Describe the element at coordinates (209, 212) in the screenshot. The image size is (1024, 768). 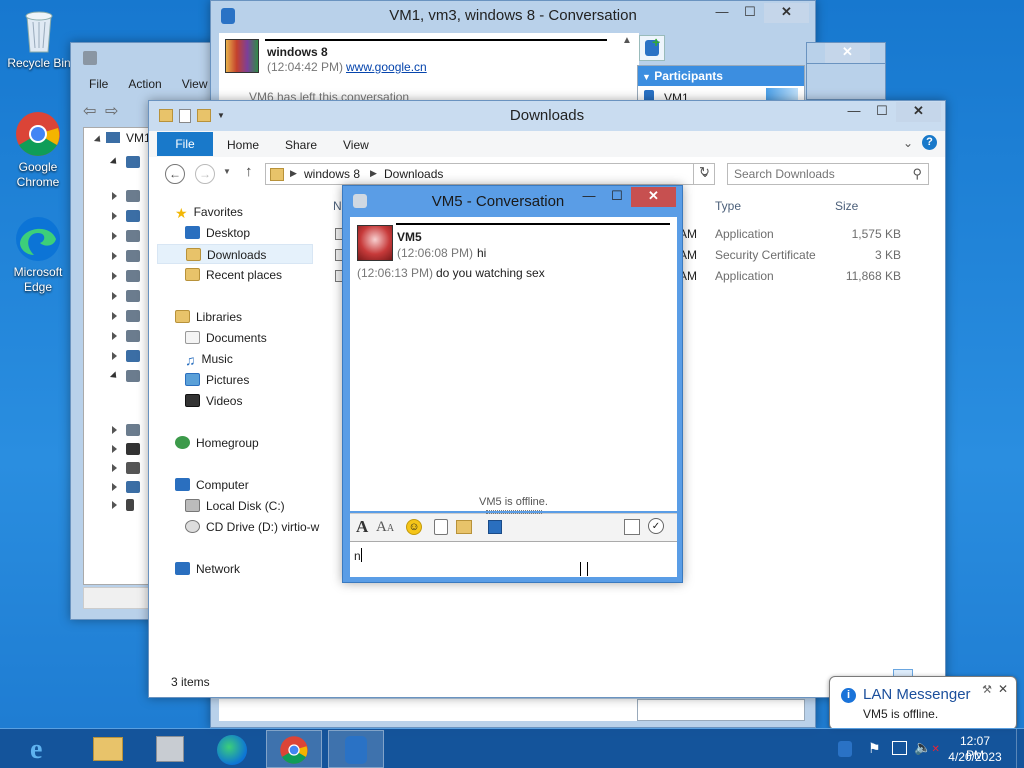
I see `nav-favorites: ★ Favorites` at that location.